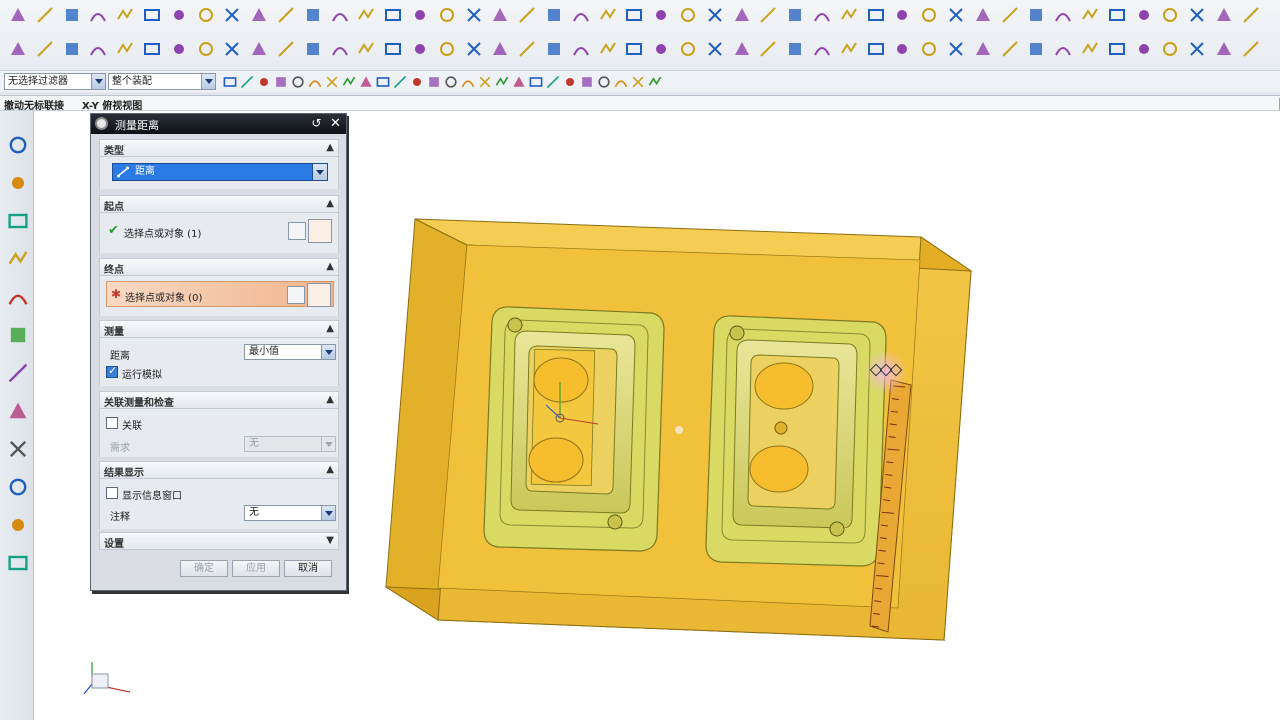  What do you see at coordinates (18, 564) in the screenshot?
I see `palette-icon` at bounding box center [18, 564].